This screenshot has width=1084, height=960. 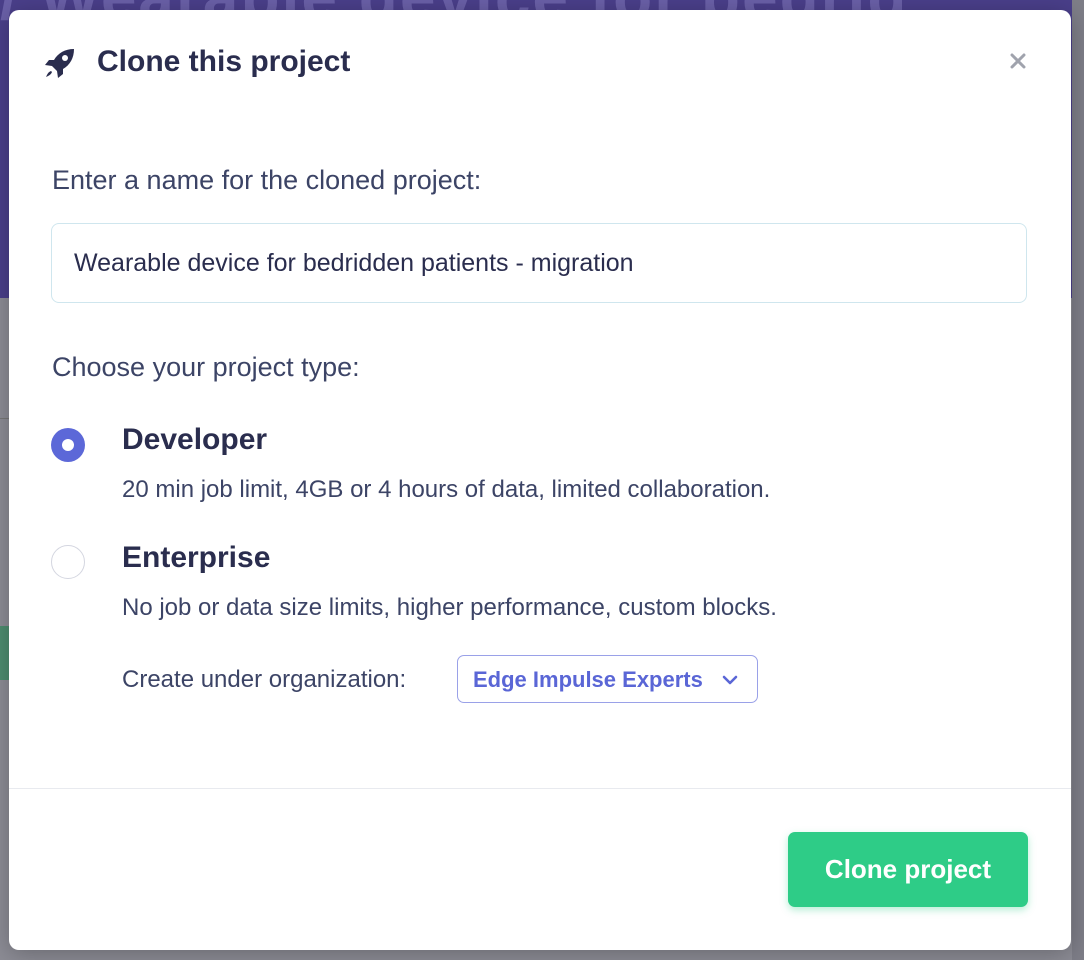 I want to click on project-type-label: Choose your project type:, so click(x=206, y=367).